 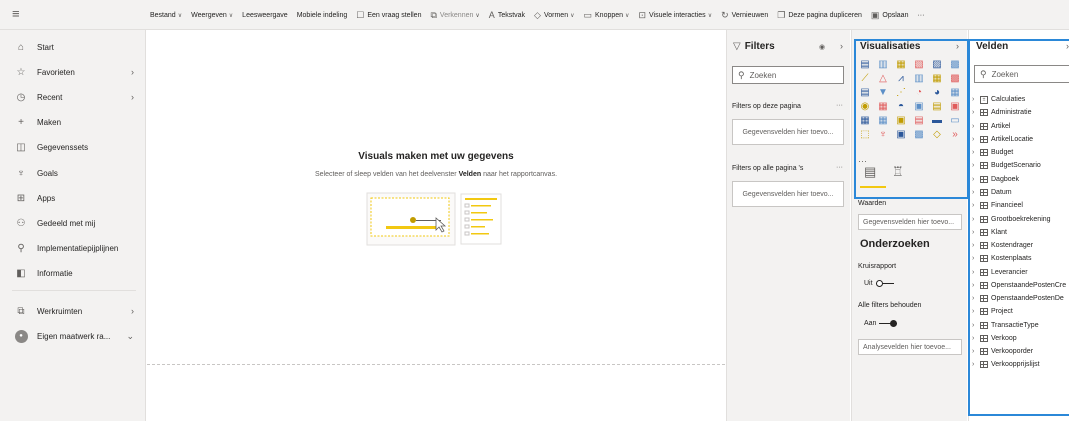 What do you see at coordinates (883, 78) in the screenshot?
I see `visual-type-icon: △` at bounding box center [883, 78].